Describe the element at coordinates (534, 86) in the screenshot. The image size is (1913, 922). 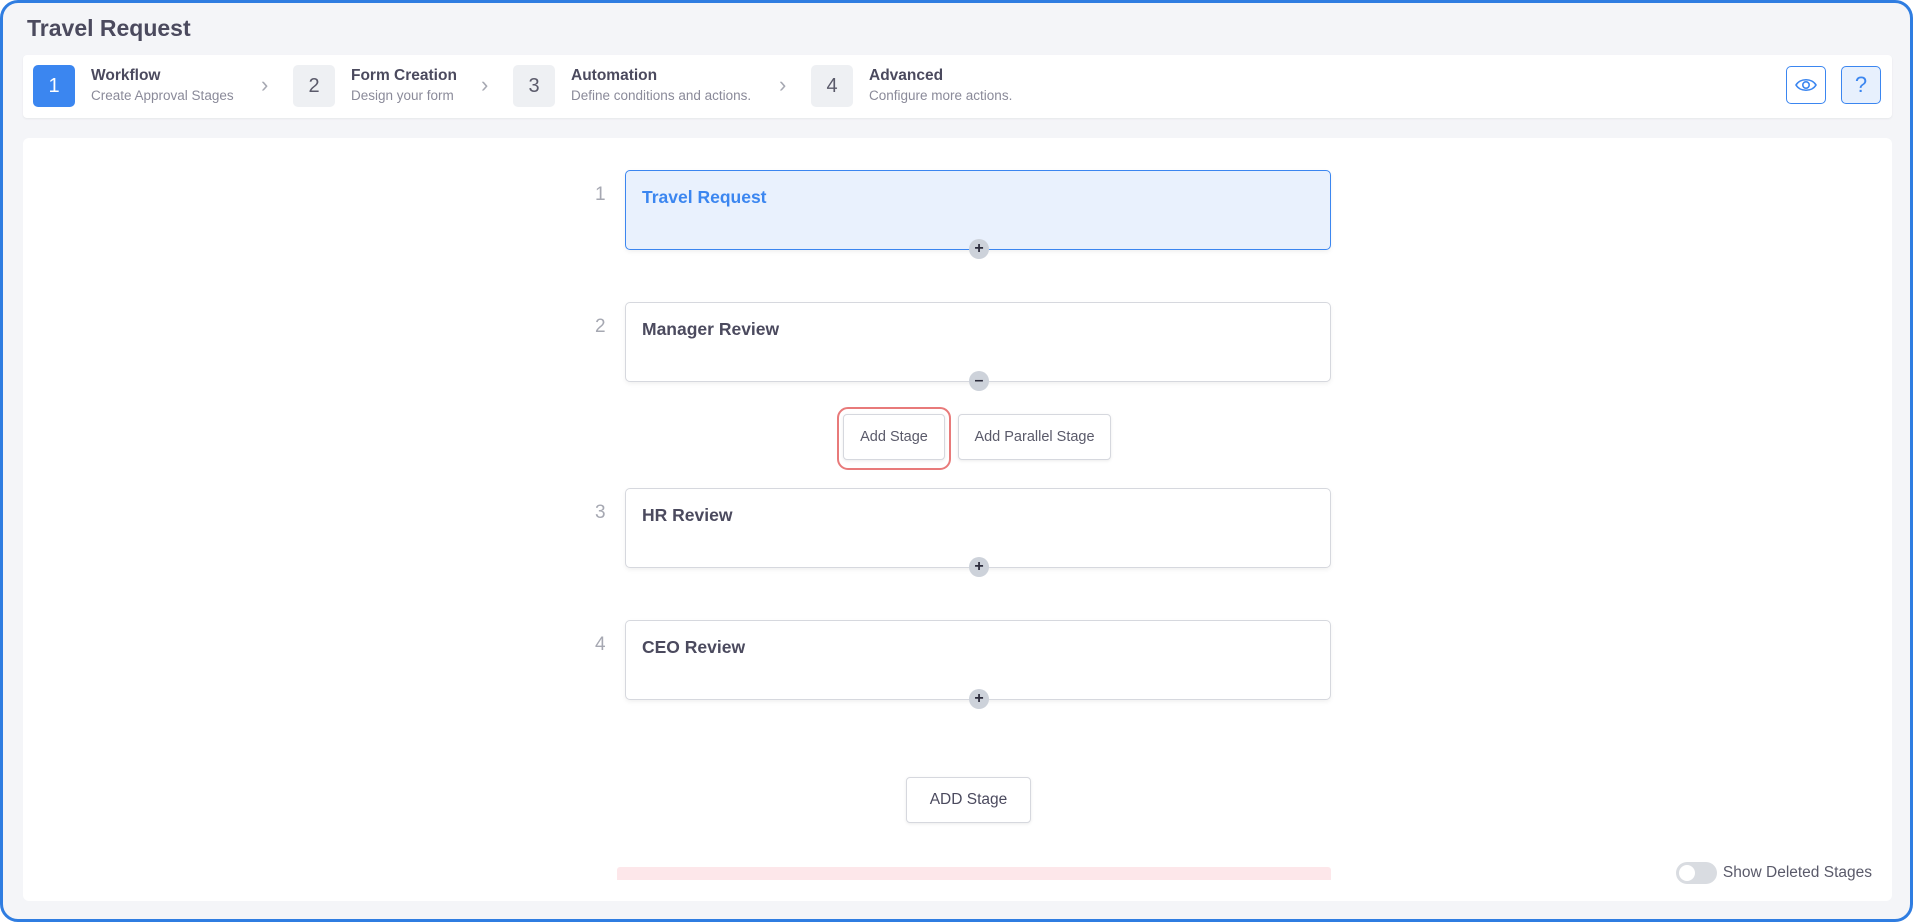
I see `step-number: 3` at that location.